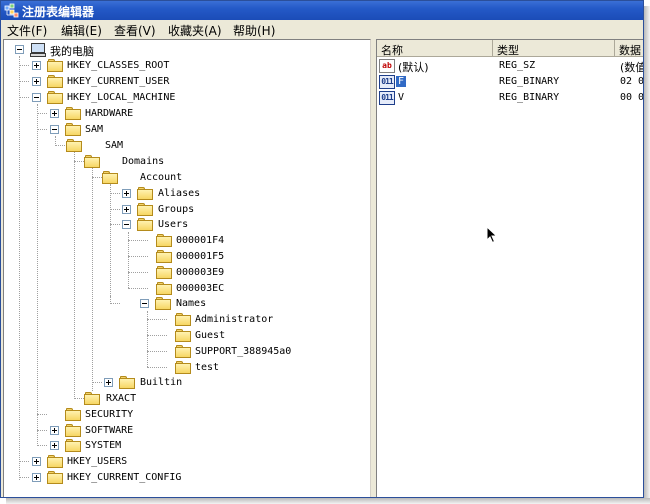 This screenshot has height=504, width=650. I want to click on value-row-default: ab (默认) REG_SZ (数值, so click(510, 66).